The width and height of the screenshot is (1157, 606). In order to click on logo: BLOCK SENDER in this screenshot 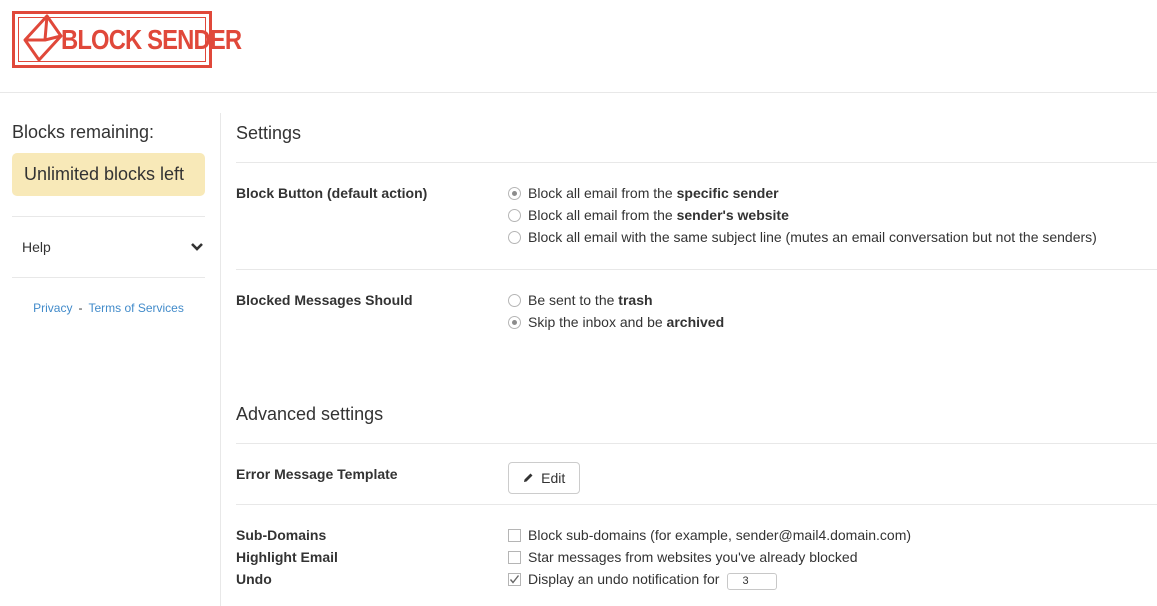, I will do `click(127, 39)`.